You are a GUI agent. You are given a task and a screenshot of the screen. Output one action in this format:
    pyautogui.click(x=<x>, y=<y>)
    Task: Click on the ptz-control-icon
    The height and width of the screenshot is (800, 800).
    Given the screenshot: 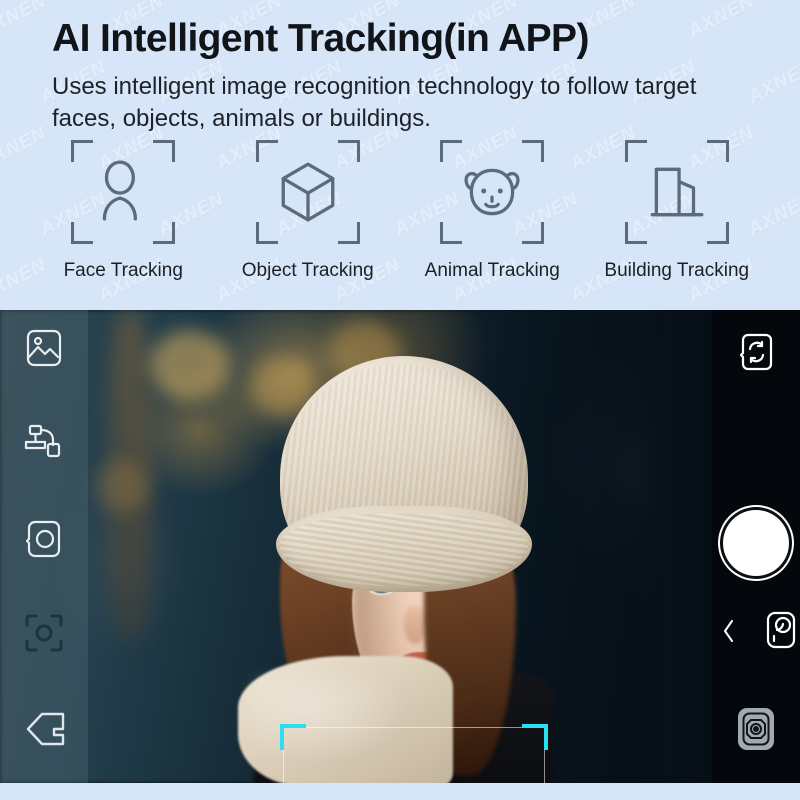 What is the action you would take?
    pyautogui.click(x=42, y=441)
    